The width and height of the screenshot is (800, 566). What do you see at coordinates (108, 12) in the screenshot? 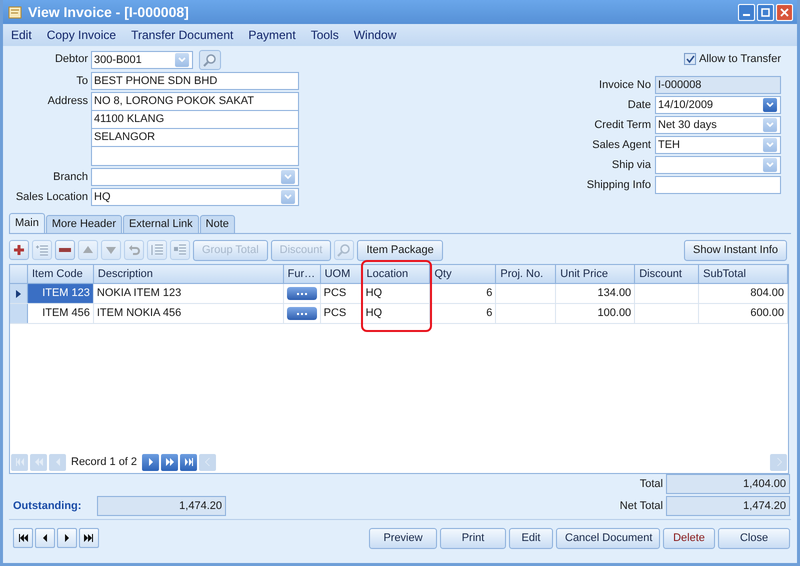
I see `window-title: View Invoice - [I-000008]` at bounding box center [108, 12].